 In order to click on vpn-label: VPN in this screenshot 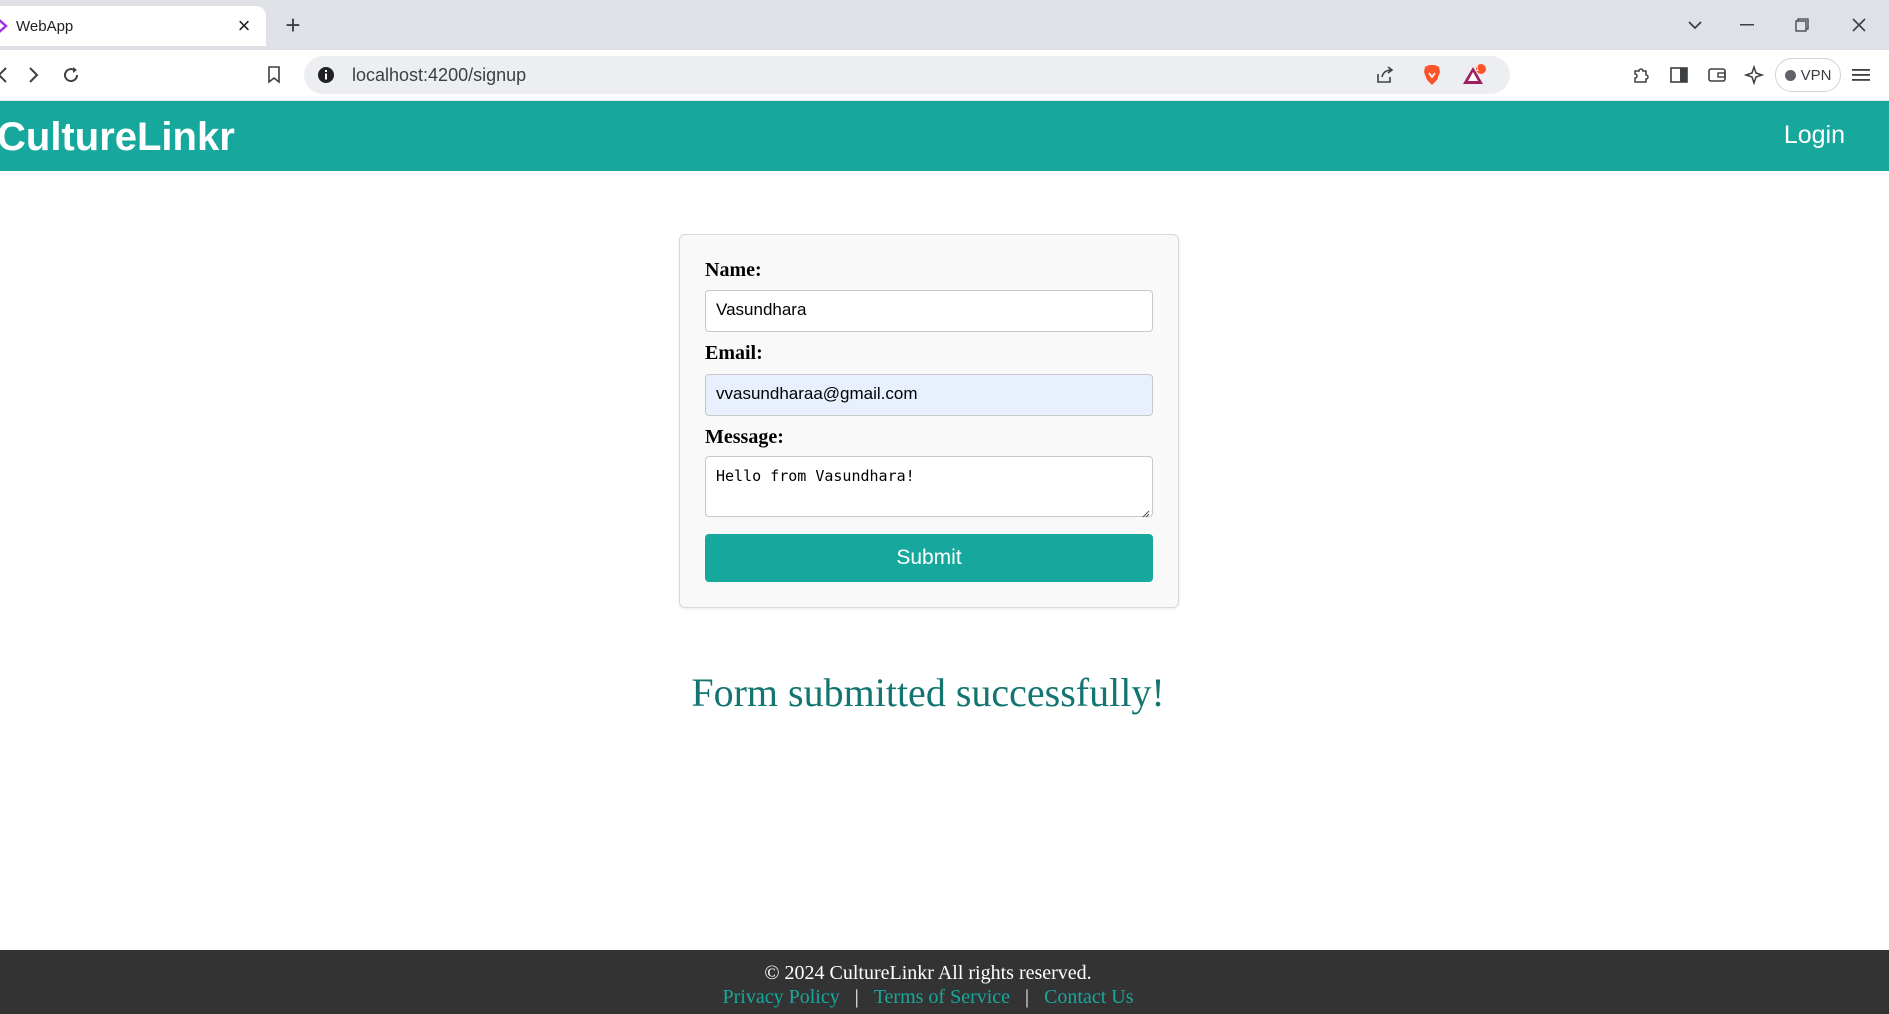, I will do `click(1816, 75)`.